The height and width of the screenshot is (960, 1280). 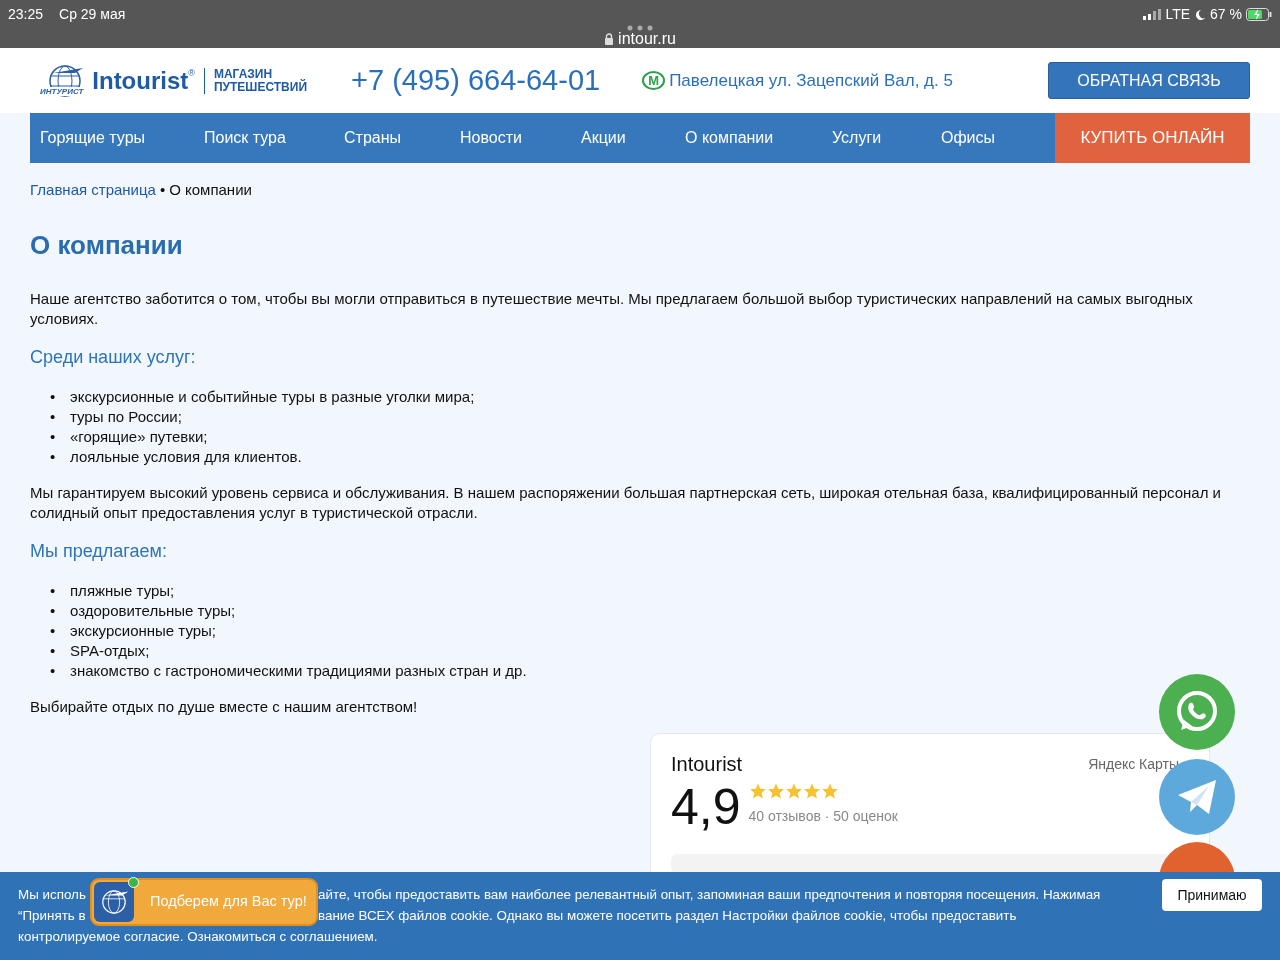 What do you see at coordinates (224, 707) in the screenshot?
I see `body-paragraph: Выбирайте отдых по душе вместе с нашим агентством!` at bounding box center [224, 707].